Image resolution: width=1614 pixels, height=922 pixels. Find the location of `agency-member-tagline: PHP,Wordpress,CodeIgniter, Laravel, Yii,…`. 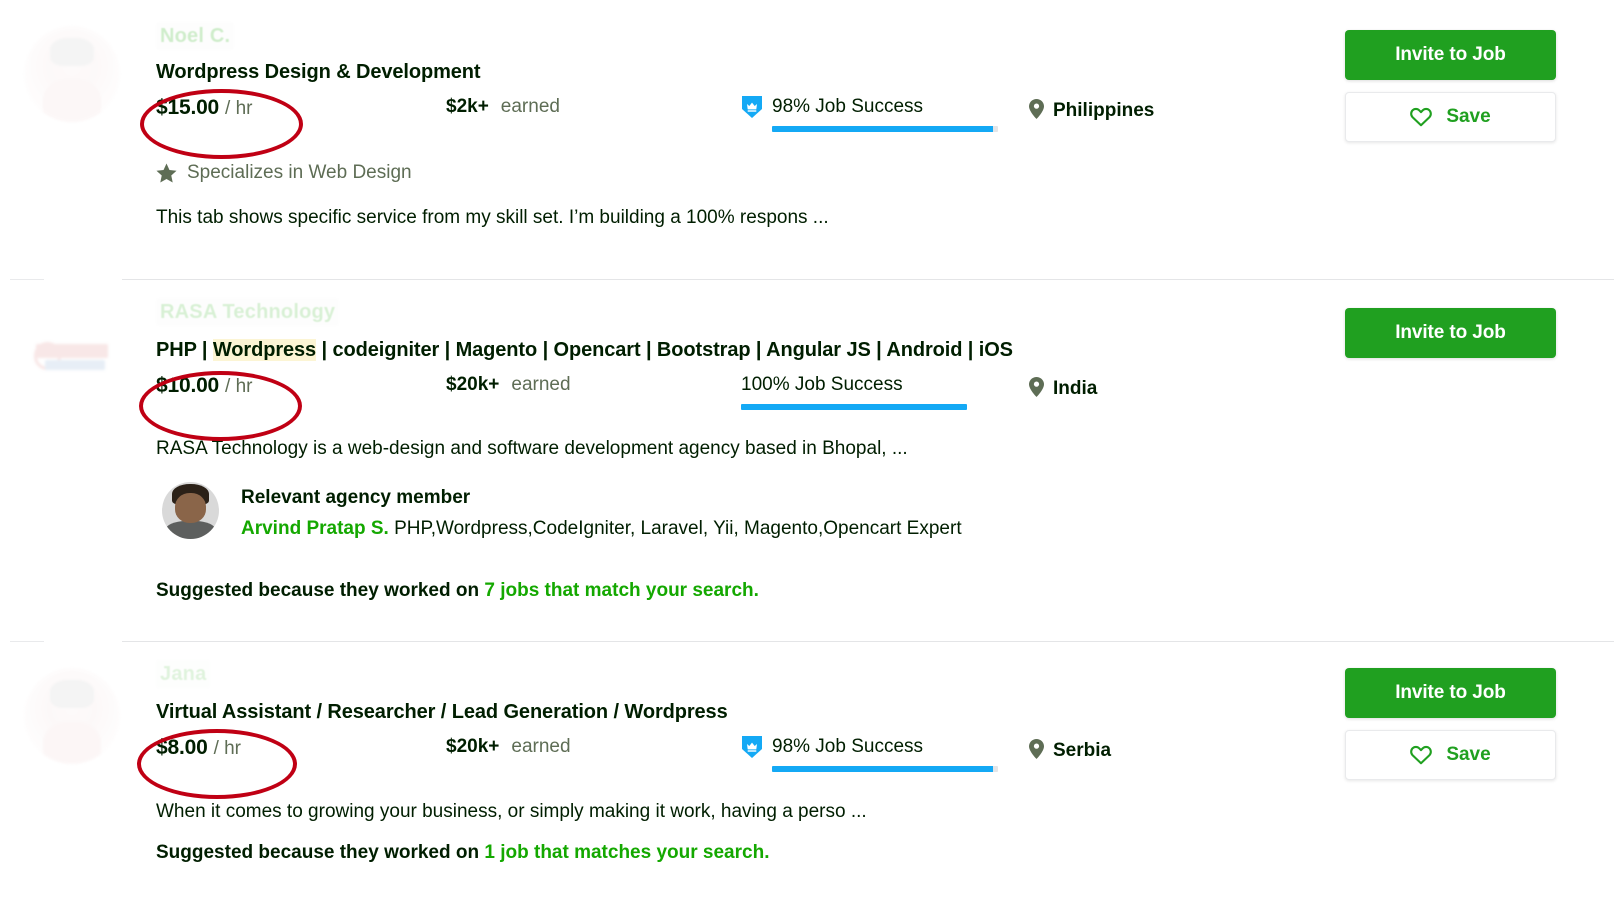

agency-member-tagline: PHP,Wordpress,CodeIgniter, Laravel, Yii,… is located at coordinates (678, 528).